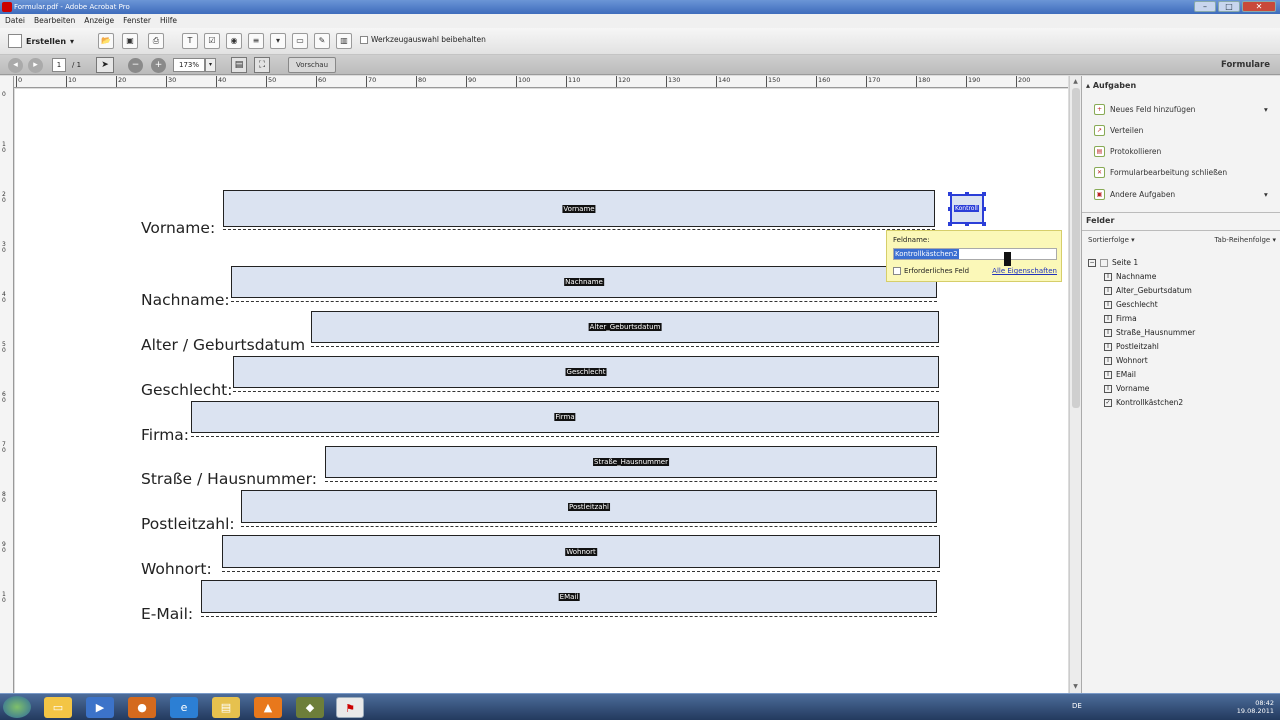 The width and height of the screenshot is (1280, 720). I want to click on ruler-tick-label: 60, so click(321, 81).